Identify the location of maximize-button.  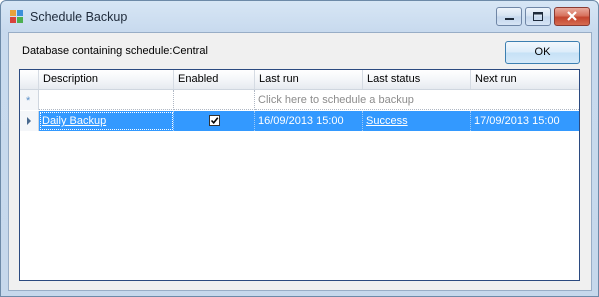
(538, 16).